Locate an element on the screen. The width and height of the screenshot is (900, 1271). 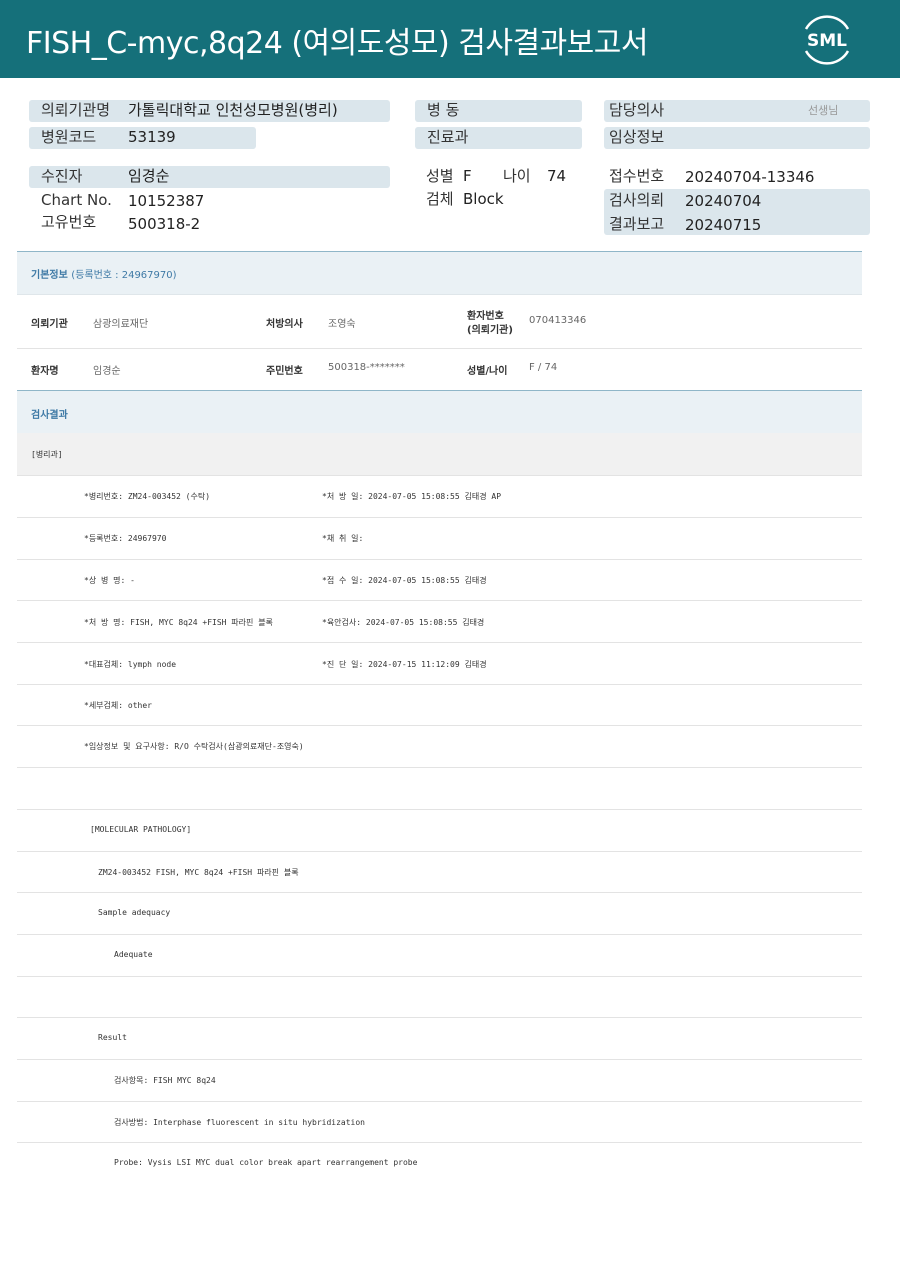
receipt-value: 20240704-13346 is located at coordinates (750, 177).